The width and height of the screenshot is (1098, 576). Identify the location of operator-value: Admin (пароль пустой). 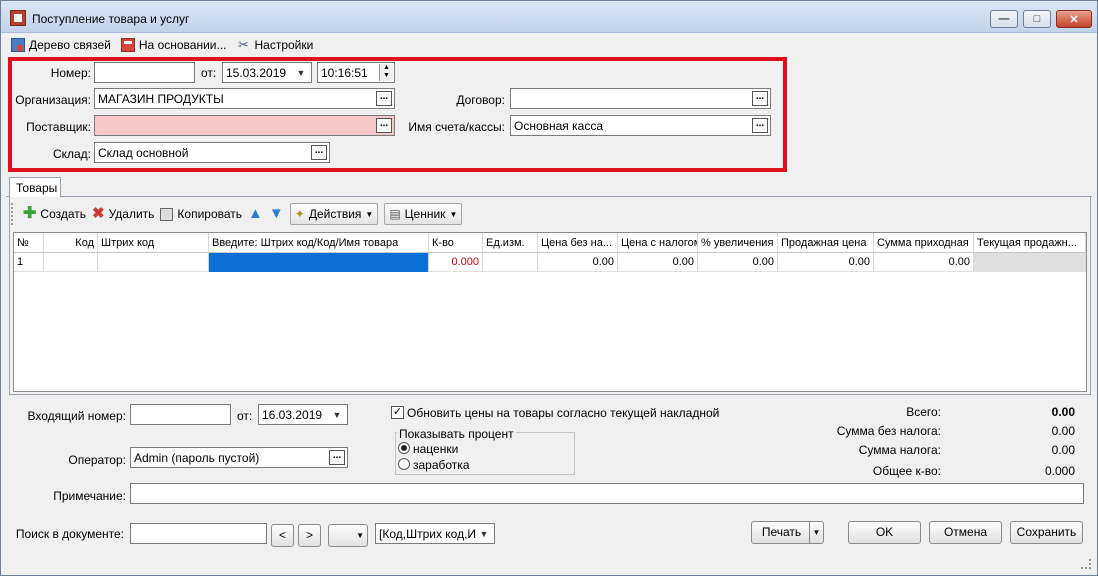
(197, 458).